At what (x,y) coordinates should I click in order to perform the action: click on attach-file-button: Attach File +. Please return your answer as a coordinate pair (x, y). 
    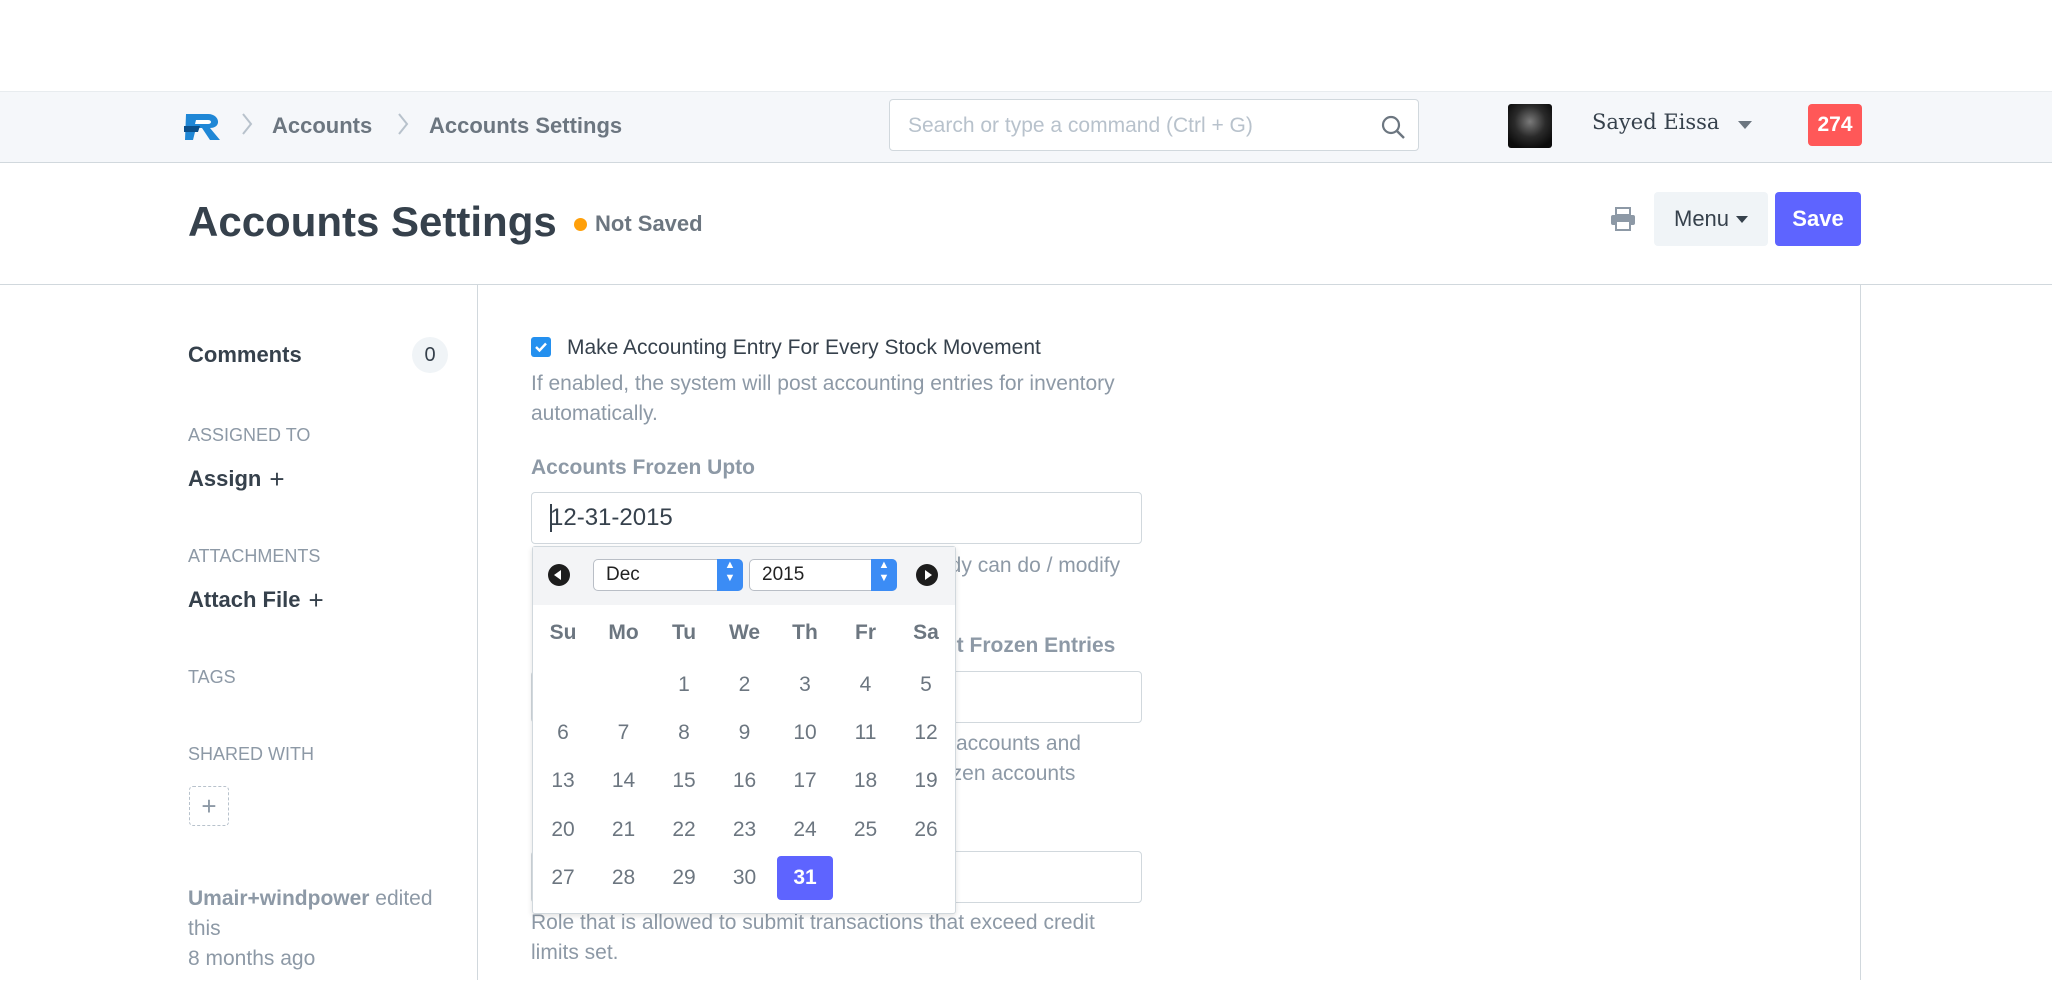
    Looking at the image, I should click on (256, 599).